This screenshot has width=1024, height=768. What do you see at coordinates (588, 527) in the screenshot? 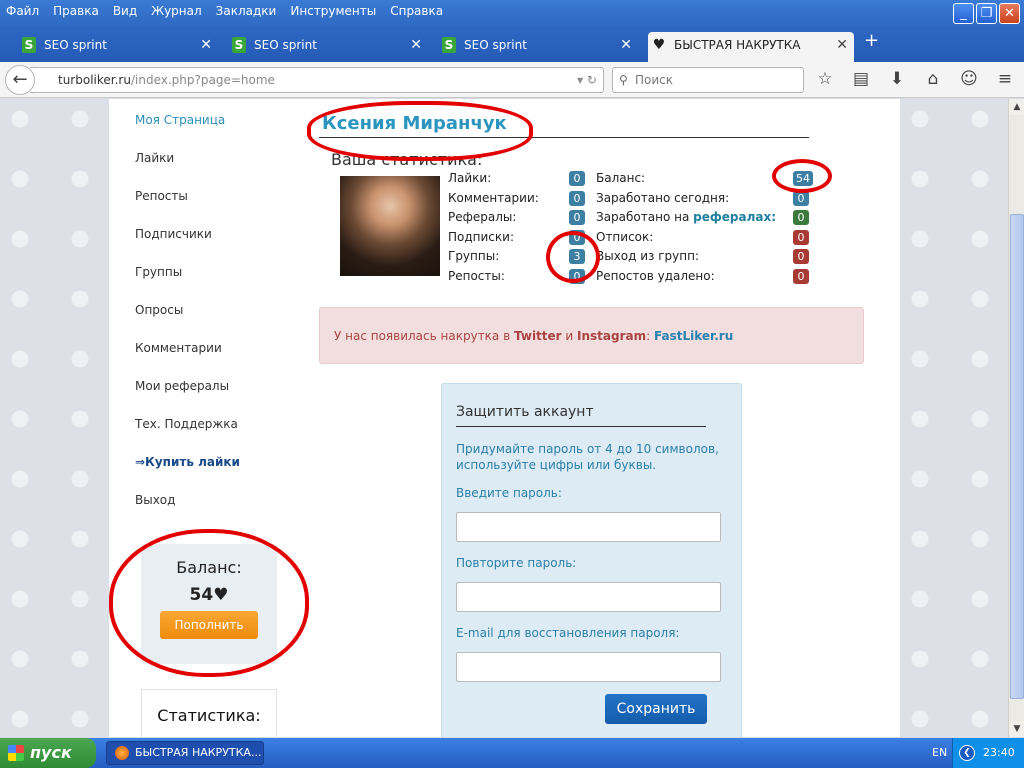
I see `password-input` at bounding box center [588, 527].